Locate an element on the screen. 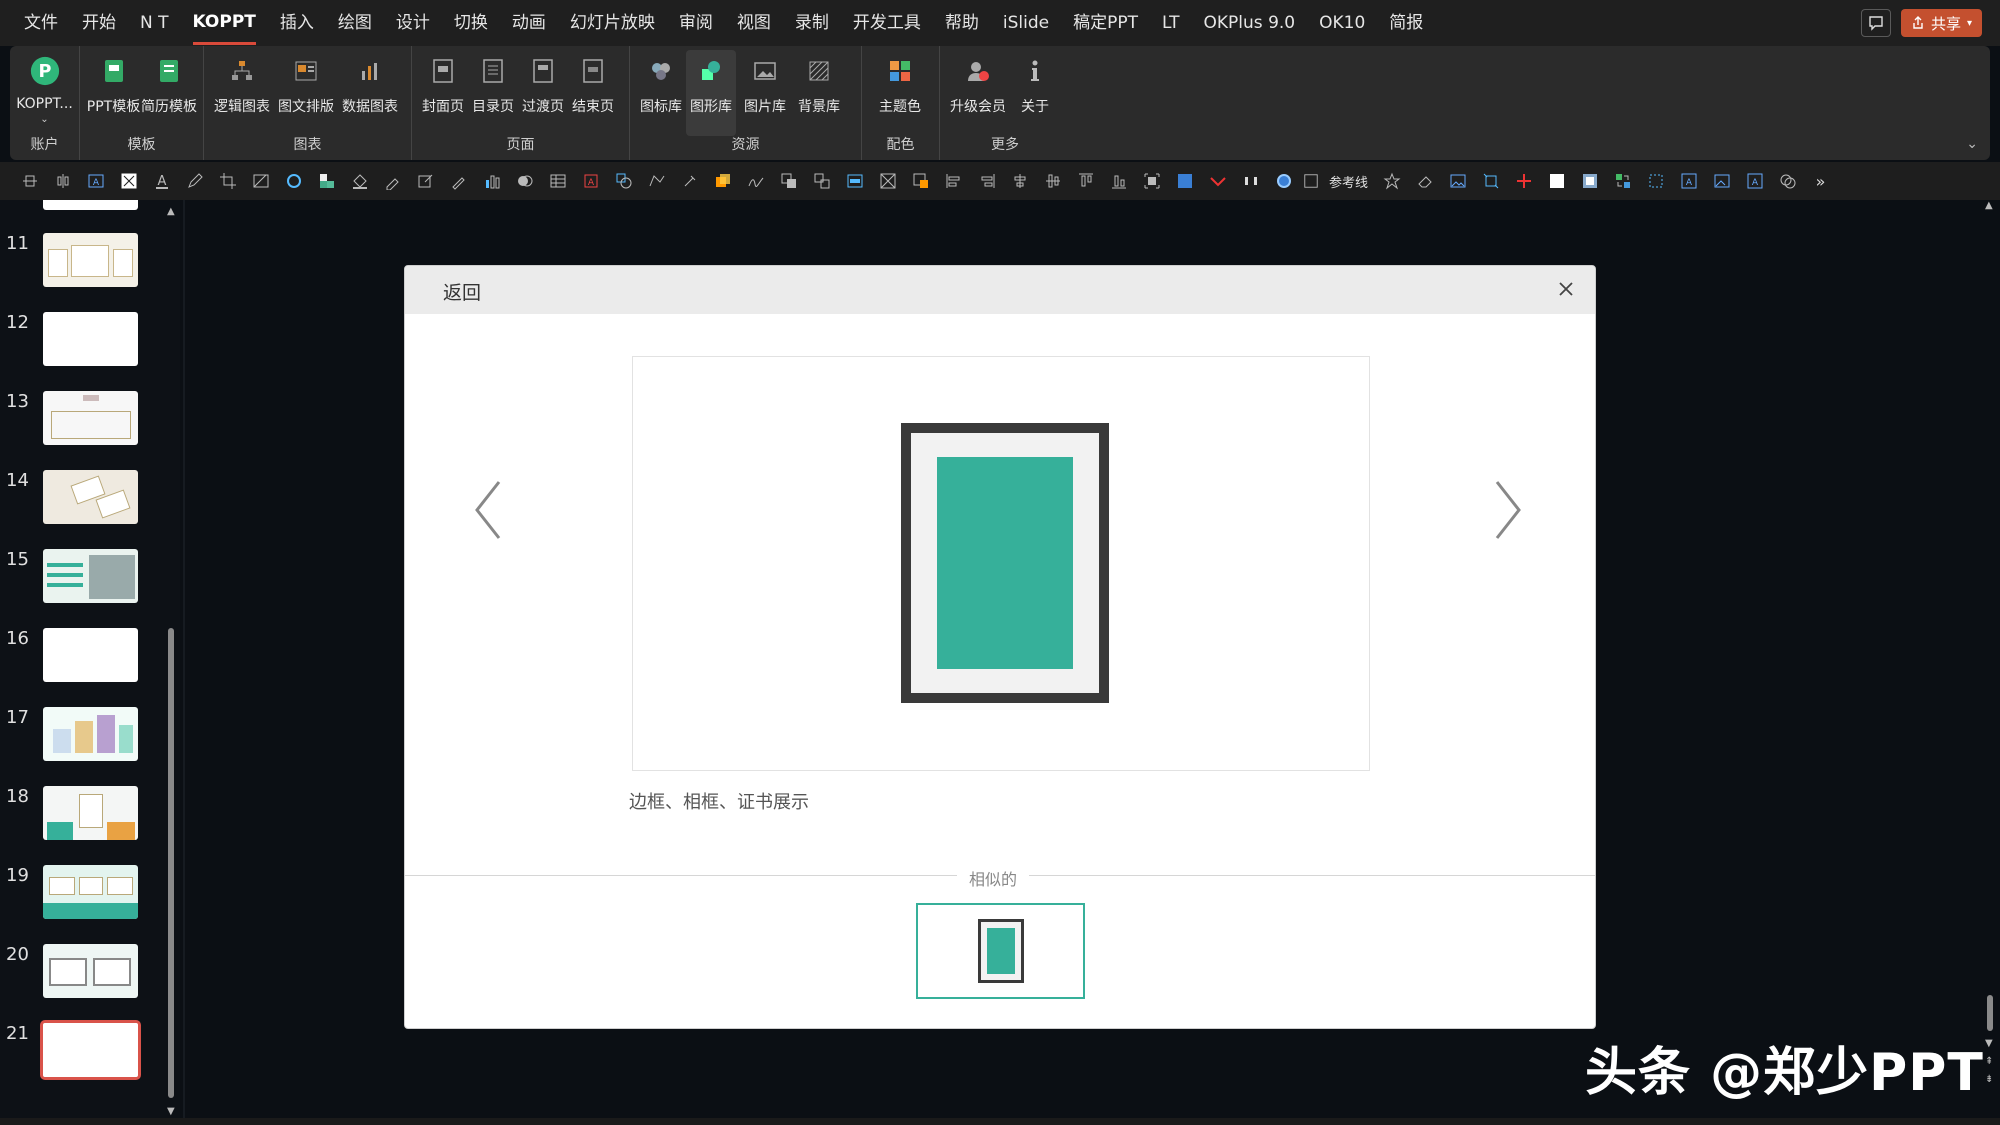 Image resolution: width=2000 pixels, height=1125 pixels. shape-library-button: 图形库 is located at coordinates (711, 93).